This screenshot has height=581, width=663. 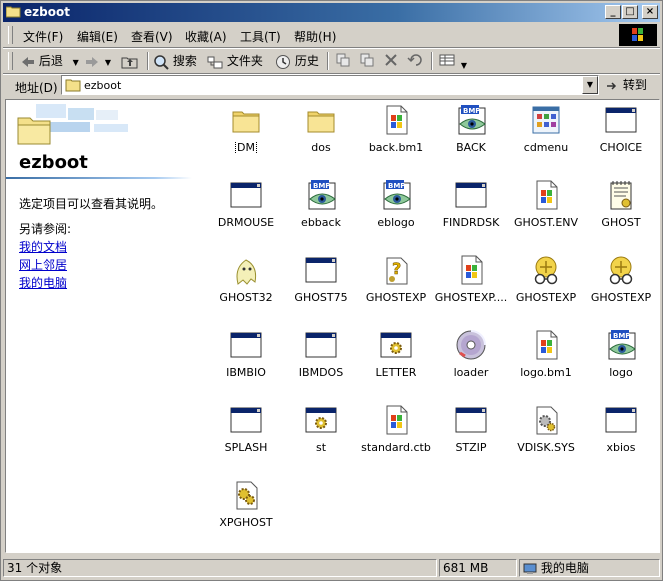 What do you see at coordinates (215, 62) in the screenshot?
I see `folders-icon` at bounding box center [215, 62].